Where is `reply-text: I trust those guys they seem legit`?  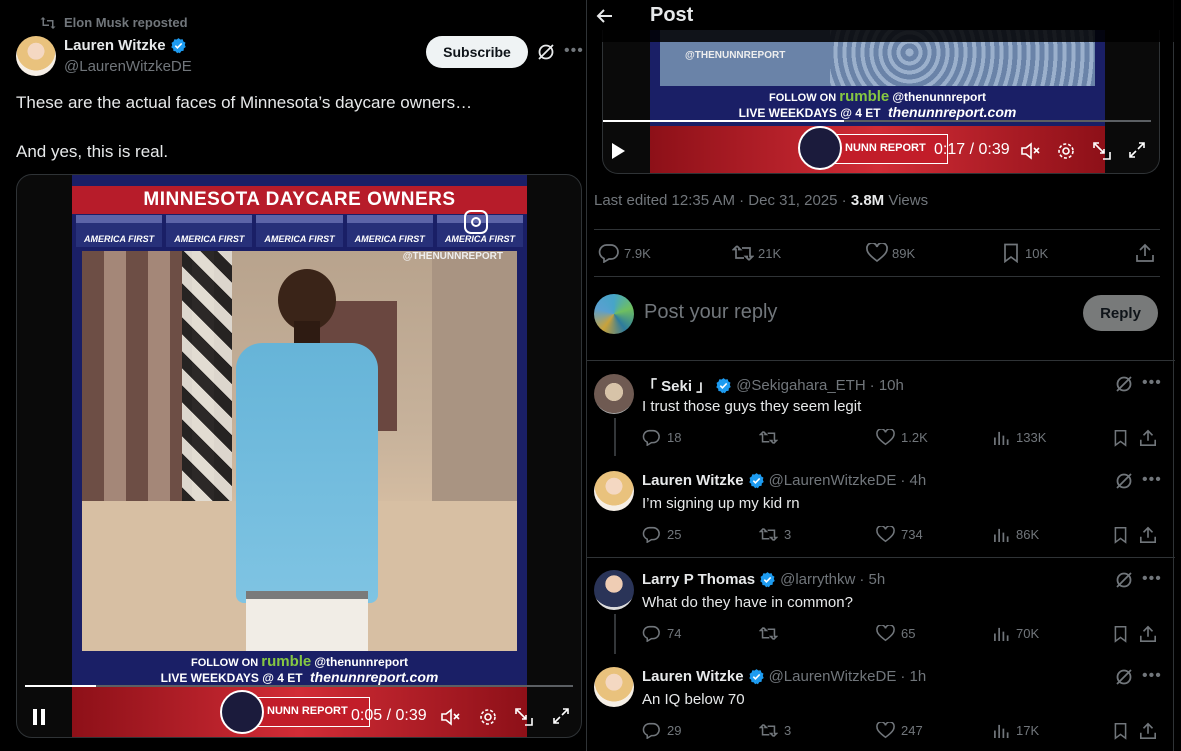
reply-text: I trust those guys they seem legit is located at coordinates (752, 406).